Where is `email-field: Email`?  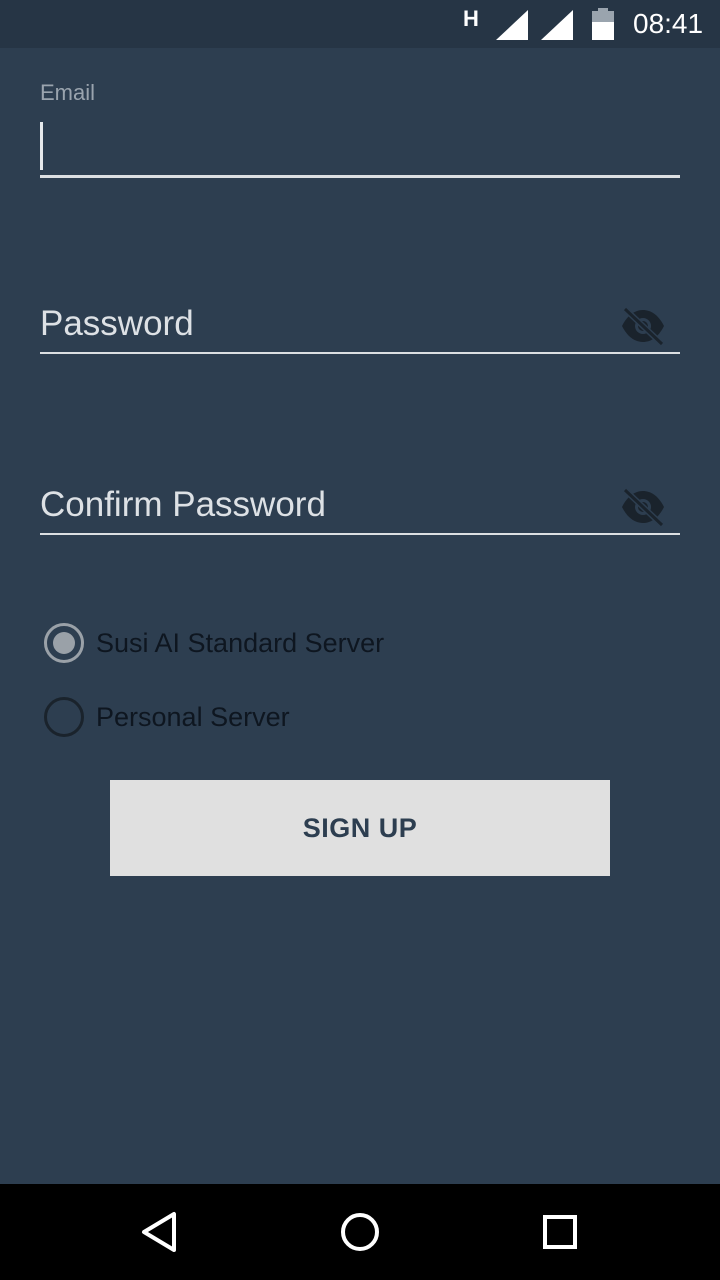 email-field: Email is located at coordinates (360, 130).